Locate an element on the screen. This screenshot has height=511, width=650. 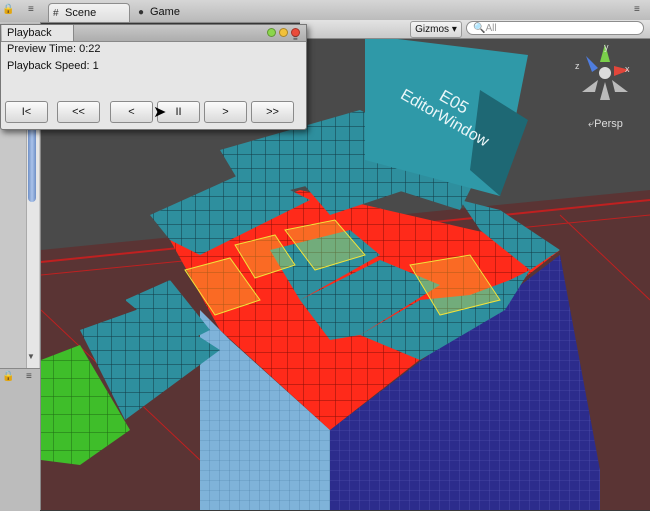
project-panel: 🔒 ≡ is located at coordinates (20, 439).